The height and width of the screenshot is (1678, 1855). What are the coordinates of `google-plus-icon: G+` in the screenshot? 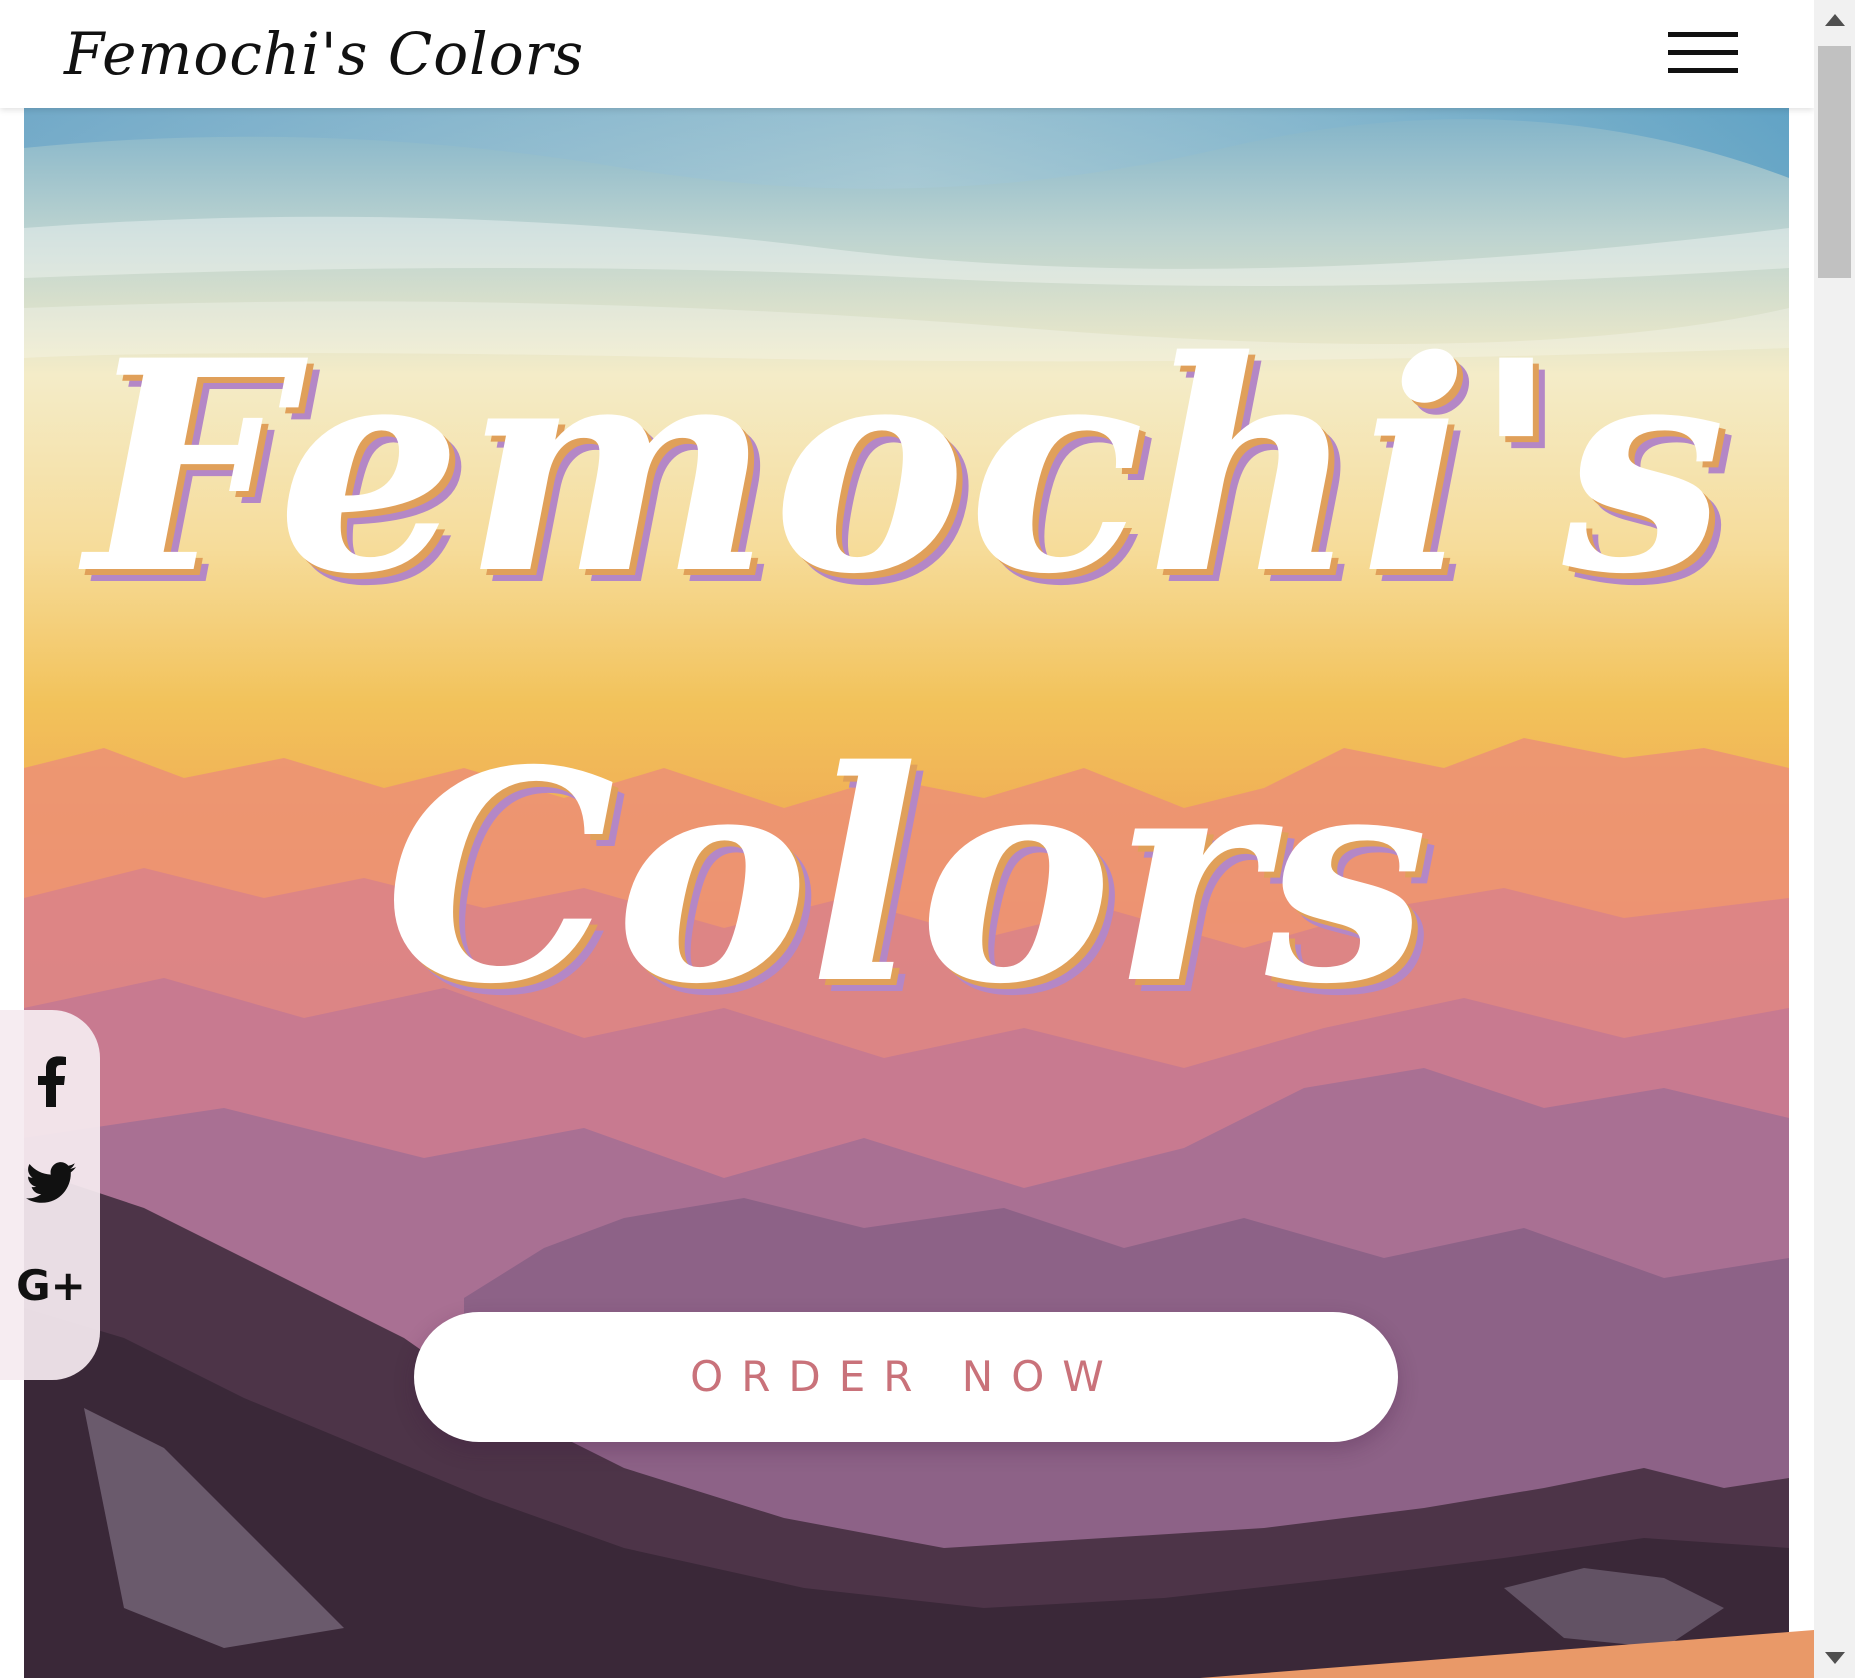 It's located at (51, 1285).